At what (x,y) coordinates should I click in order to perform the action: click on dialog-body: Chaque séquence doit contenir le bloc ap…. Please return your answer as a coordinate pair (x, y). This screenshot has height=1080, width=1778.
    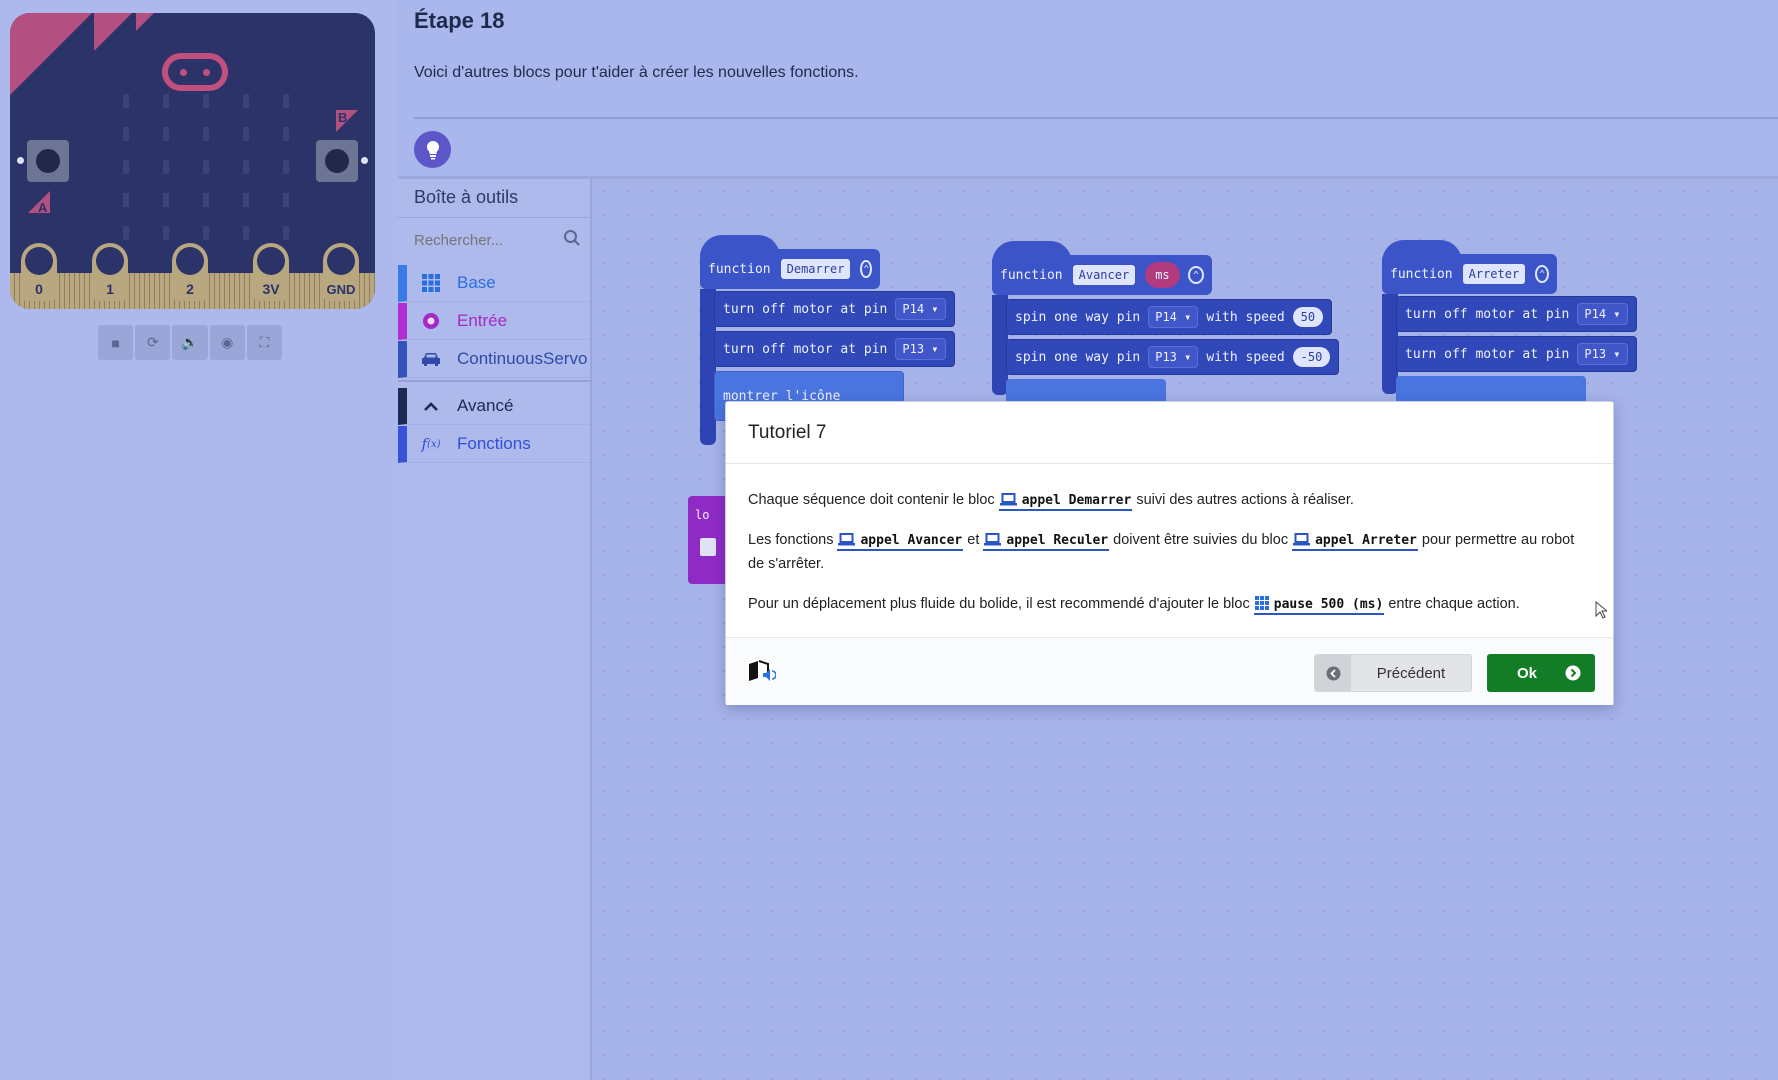
    Looking at the image, I should click on (1169, 561).